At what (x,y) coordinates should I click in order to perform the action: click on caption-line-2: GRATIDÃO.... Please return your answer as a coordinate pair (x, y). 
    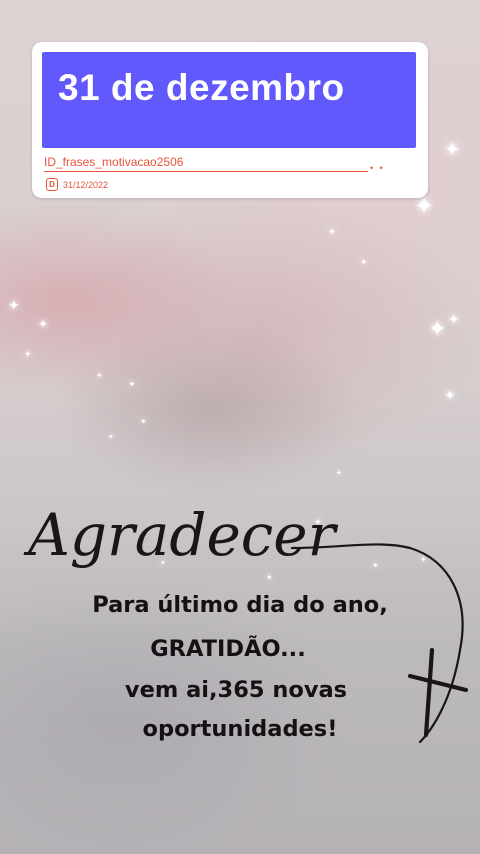
    Looking at the image, I should click on (228, 649).